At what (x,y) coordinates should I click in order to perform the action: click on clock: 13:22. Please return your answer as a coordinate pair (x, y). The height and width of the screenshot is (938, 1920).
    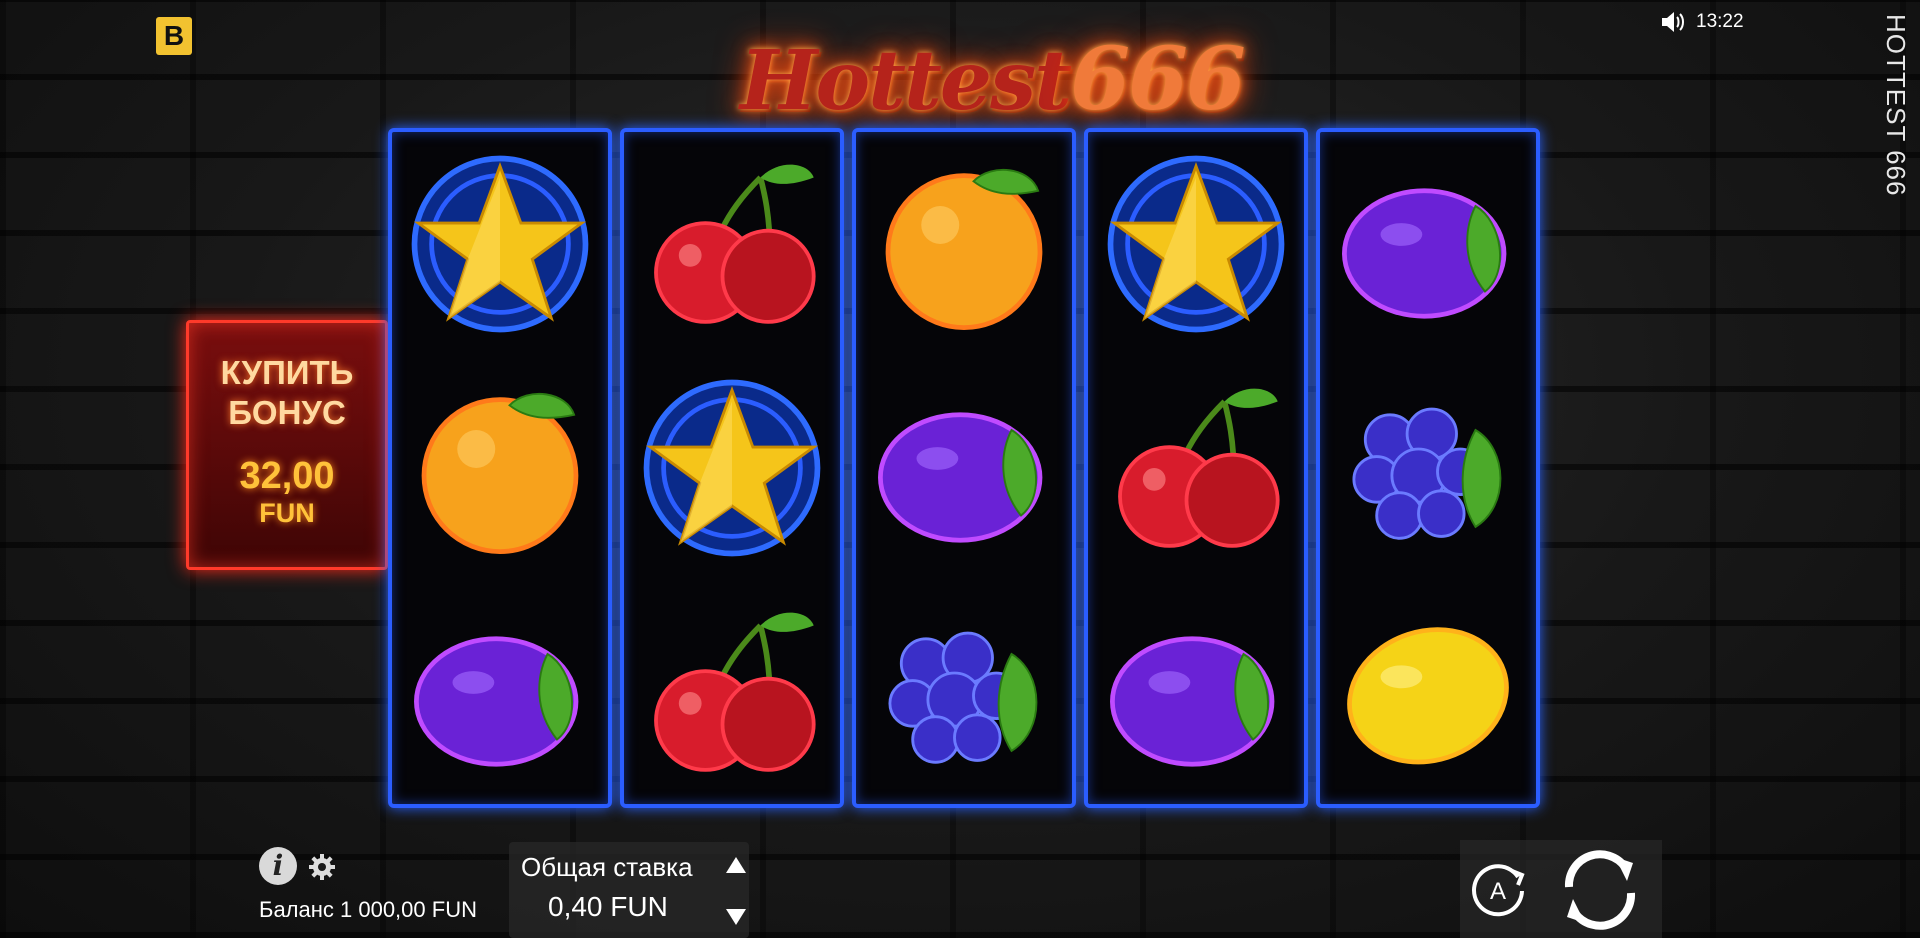
    Looking at the image, I should click on (1720, 21).